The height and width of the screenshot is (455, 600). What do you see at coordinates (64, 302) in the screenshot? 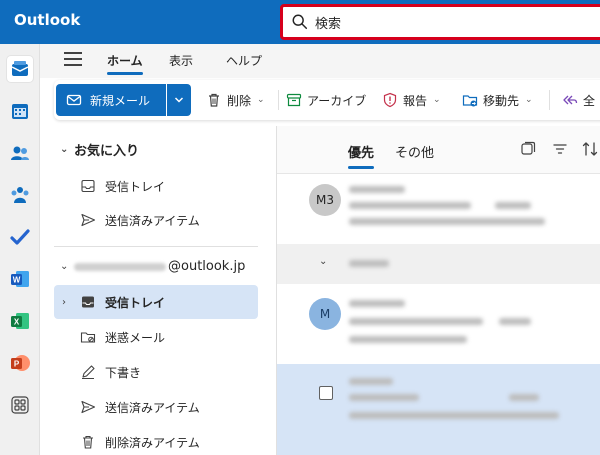
I see `chevron-right-icon: ›` at bounding box center [64, 302].